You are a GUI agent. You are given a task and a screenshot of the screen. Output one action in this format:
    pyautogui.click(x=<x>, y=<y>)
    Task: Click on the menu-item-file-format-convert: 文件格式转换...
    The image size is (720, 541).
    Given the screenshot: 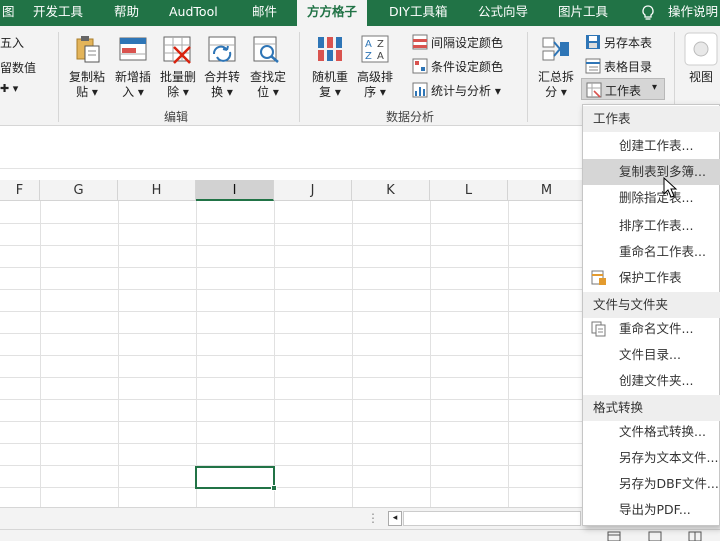 What is the action you would take?
    pyautogui.click(x=651, y=432)
    